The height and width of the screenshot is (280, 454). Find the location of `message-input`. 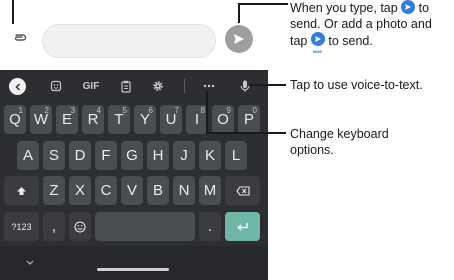

message-input is located at coordinates (129, 41).